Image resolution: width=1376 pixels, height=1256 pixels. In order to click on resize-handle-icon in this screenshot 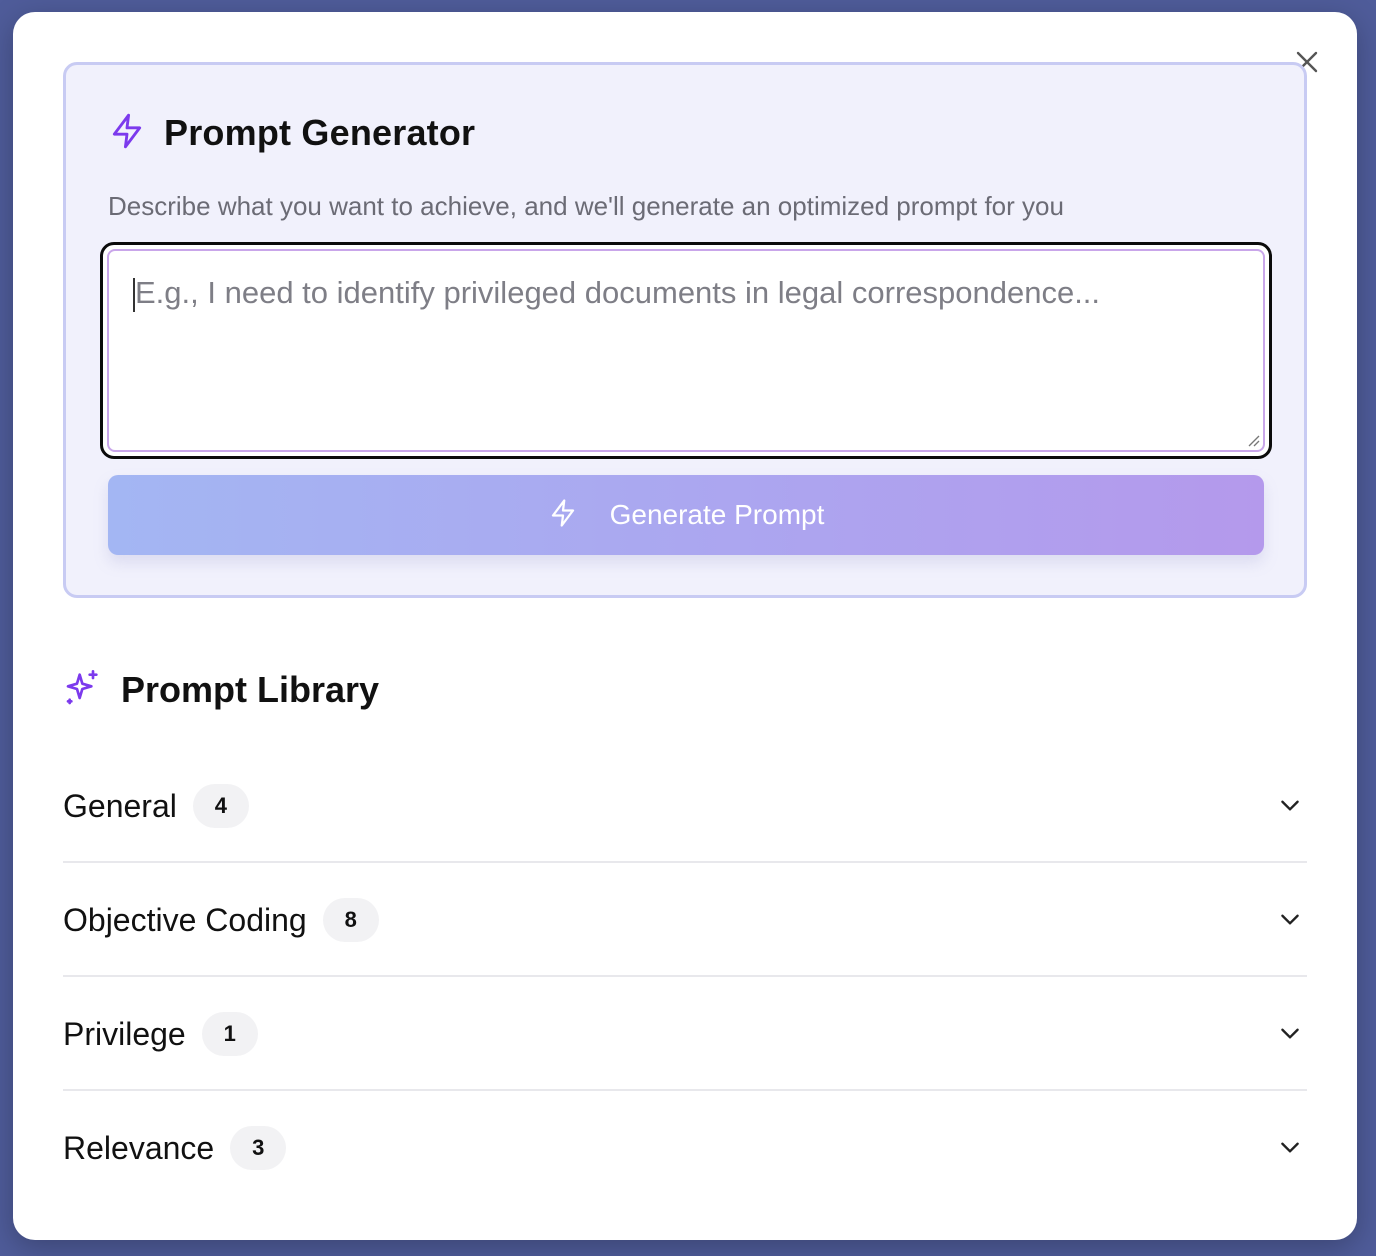, I will do `click(1253, 440)`.